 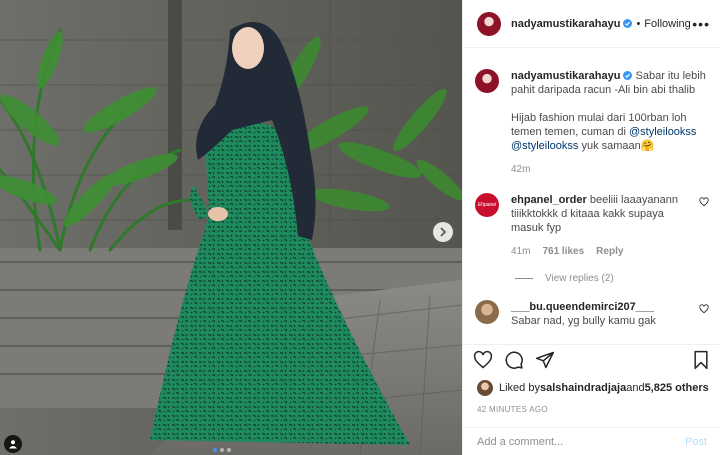 What do you see at coordinates (579, 278) in the screenshot?
I see `view-replies-label: View replies (2)` at bounding box center [579, 278].